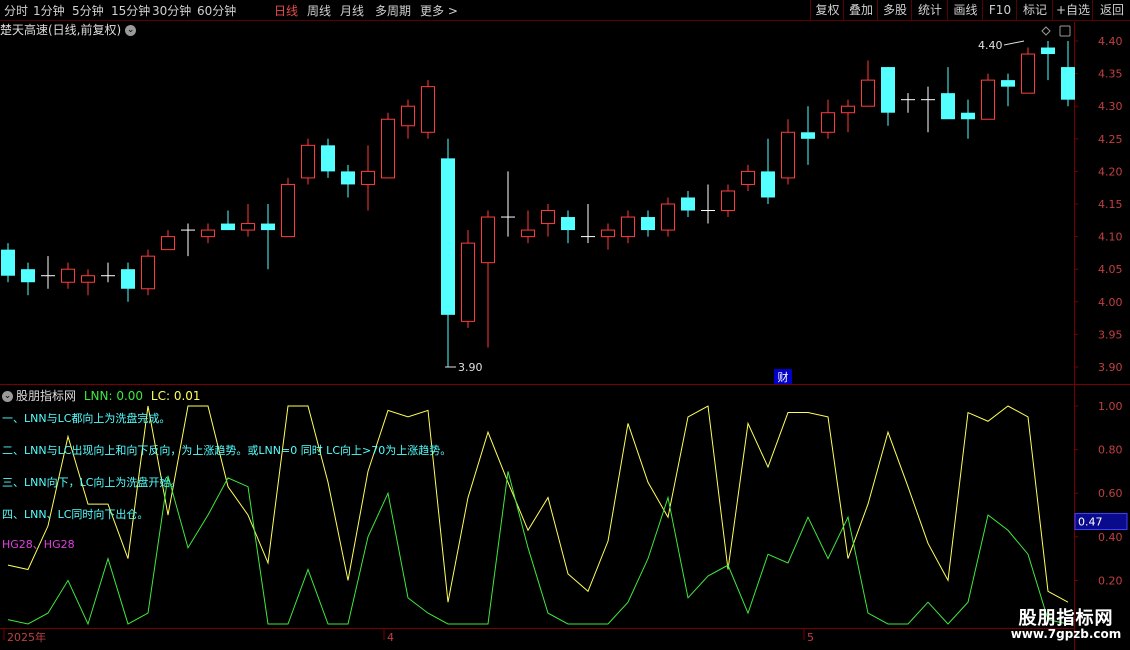  What do you see at coordinates (75, 514) in the screenshot?
I see `indicator-note-4: 四、LNN、LC同时向下出仓。` at bounding box center [75, 514].